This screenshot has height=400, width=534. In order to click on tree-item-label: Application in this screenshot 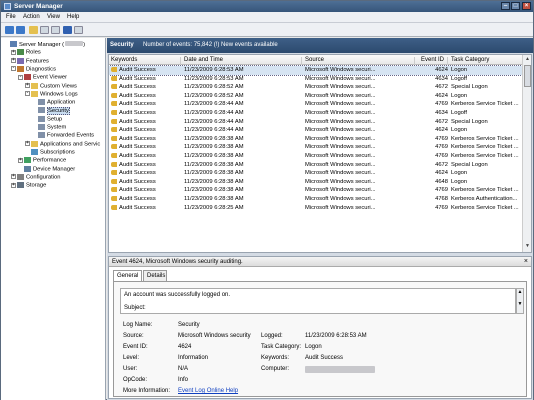, I will do `click(61, 102)`.